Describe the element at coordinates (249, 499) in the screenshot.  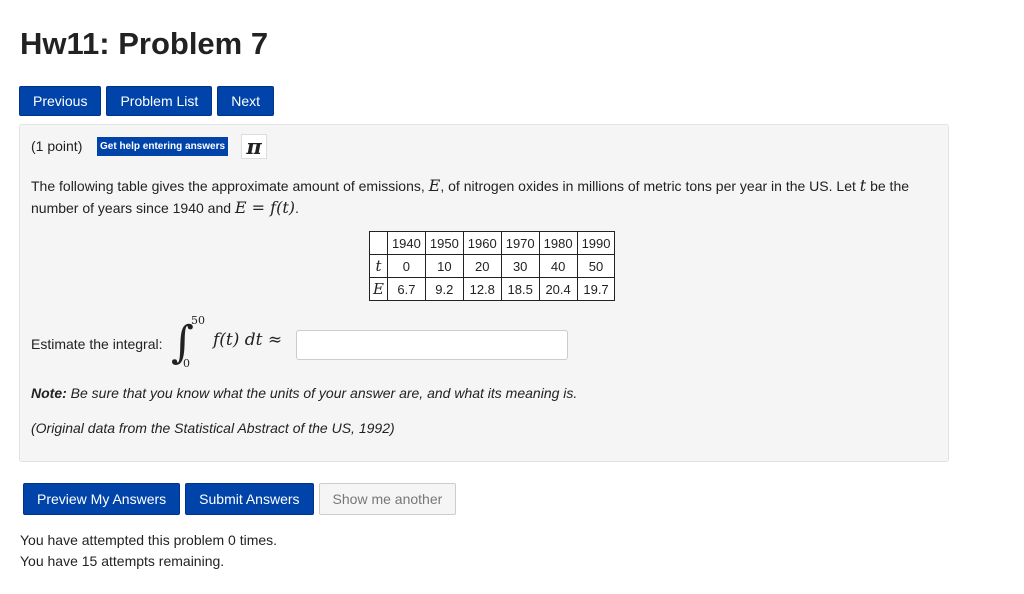
I see `submit-answers-button: Submit Answers` at that location.